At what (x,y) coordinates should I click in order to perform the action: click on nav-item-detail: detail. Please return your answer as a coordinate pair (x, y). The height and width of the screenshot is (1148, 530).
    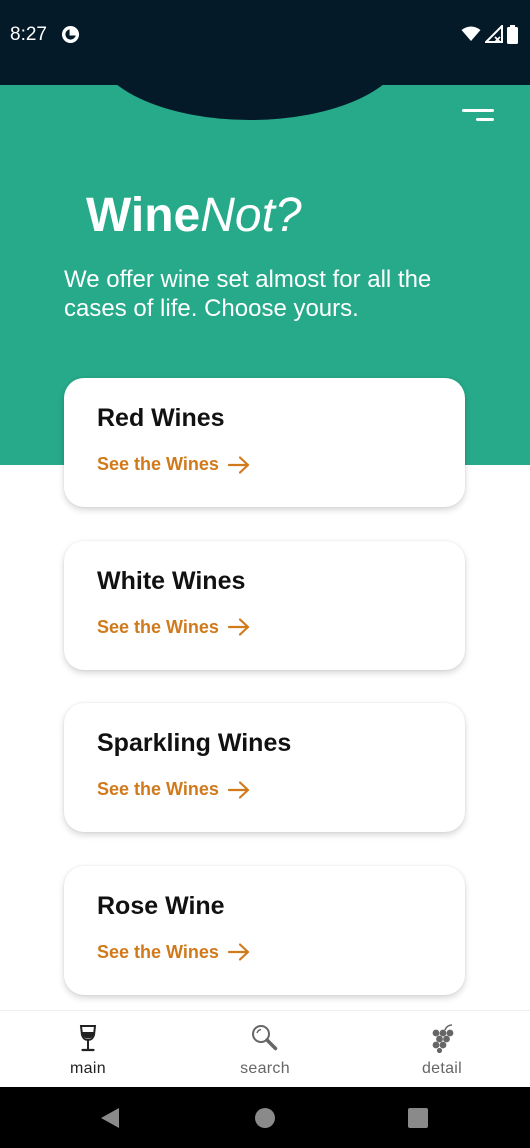
    Looking at the image, I should click on (442, 1049).